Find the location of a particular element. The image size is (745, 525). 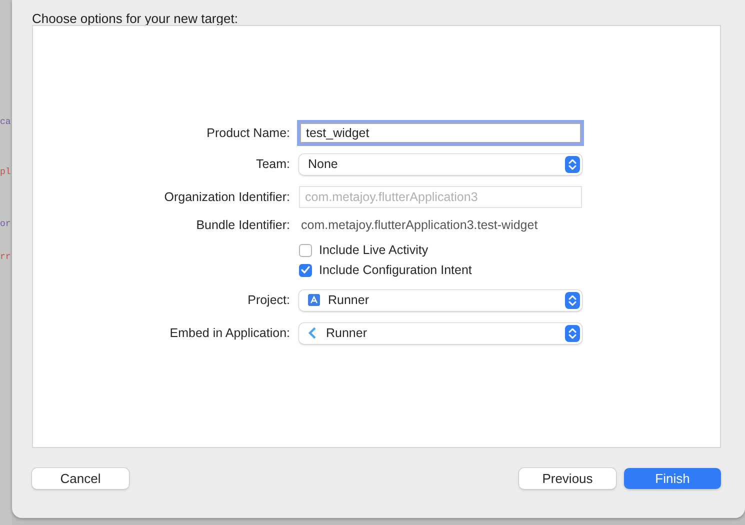

text-field: test_widget is located at coordinates (440, 133).